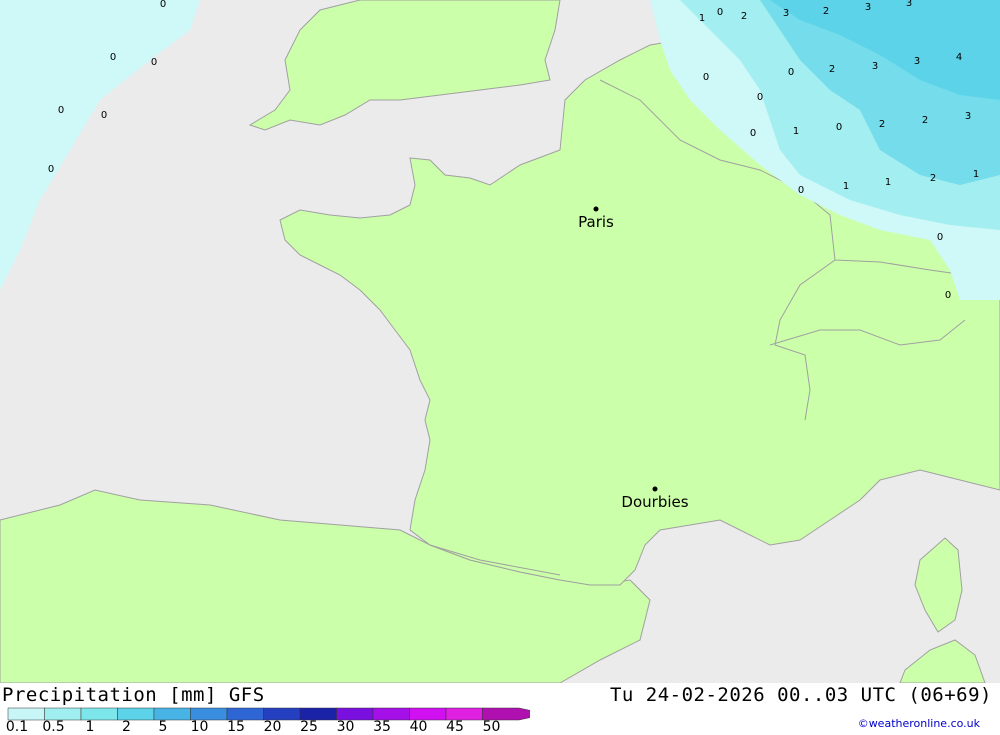 This screenshot has width=1000, height=735. I want to click on city-marker-dourbies, so click(655, 489).